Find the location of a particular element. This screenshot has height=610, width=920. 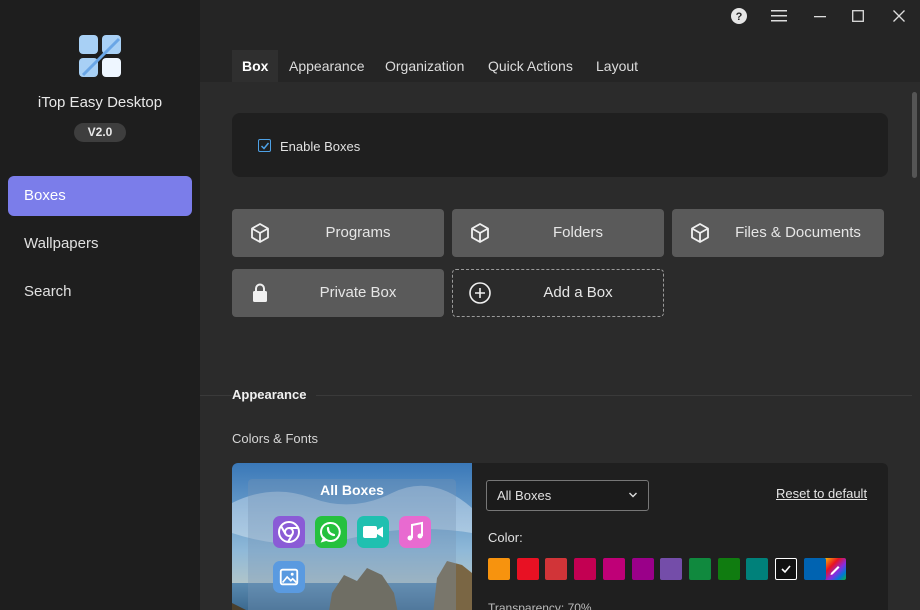

menu-icon is located at coordinates (779, 16).